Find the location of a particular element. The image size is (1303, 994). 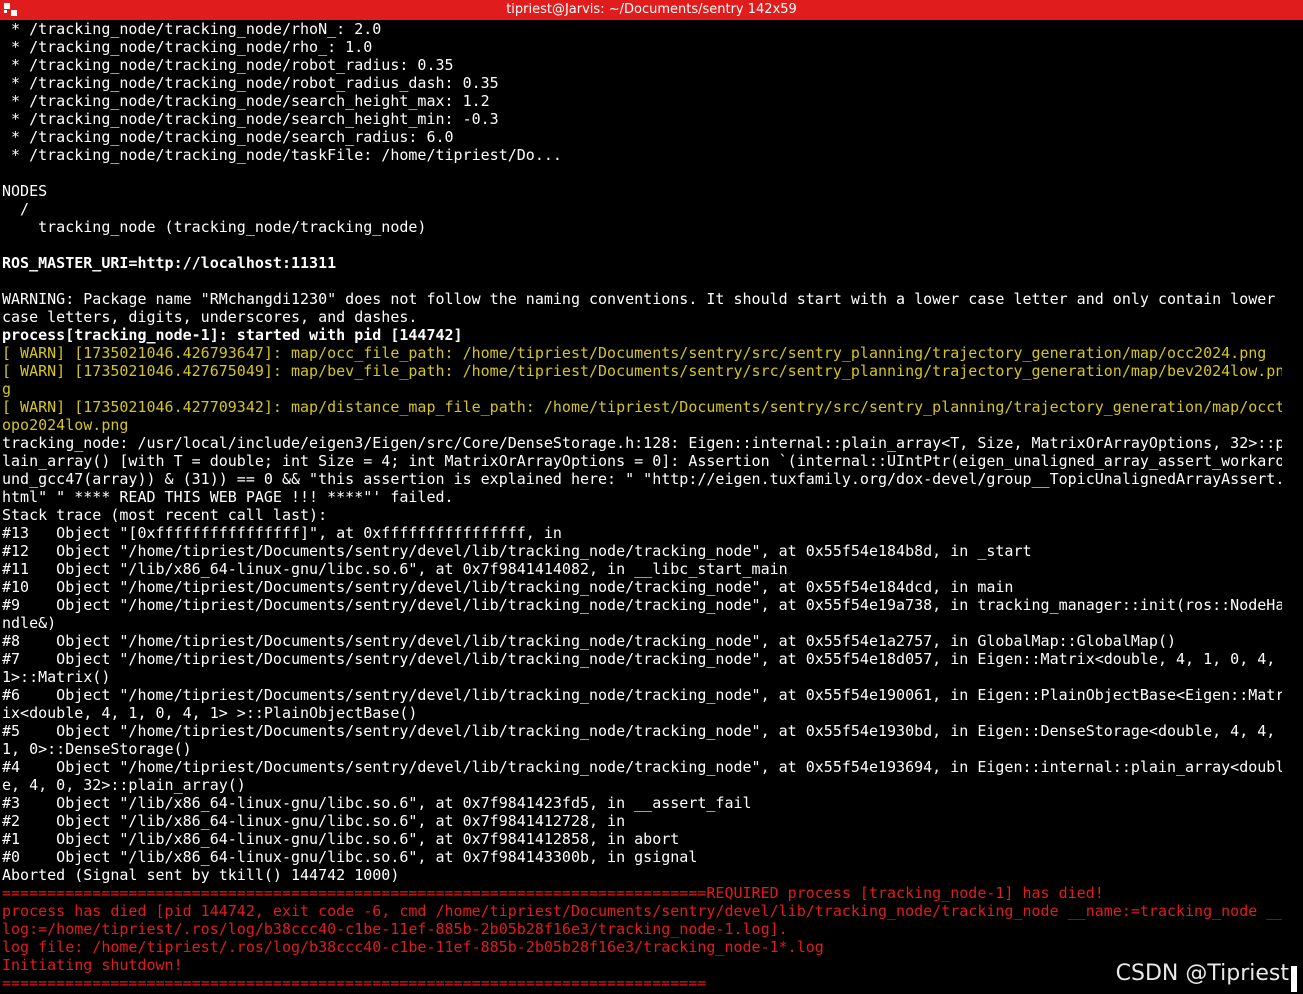

terminal-line: e, 4, 0, 32>::plain_array() is located at coordinates (124, 785).